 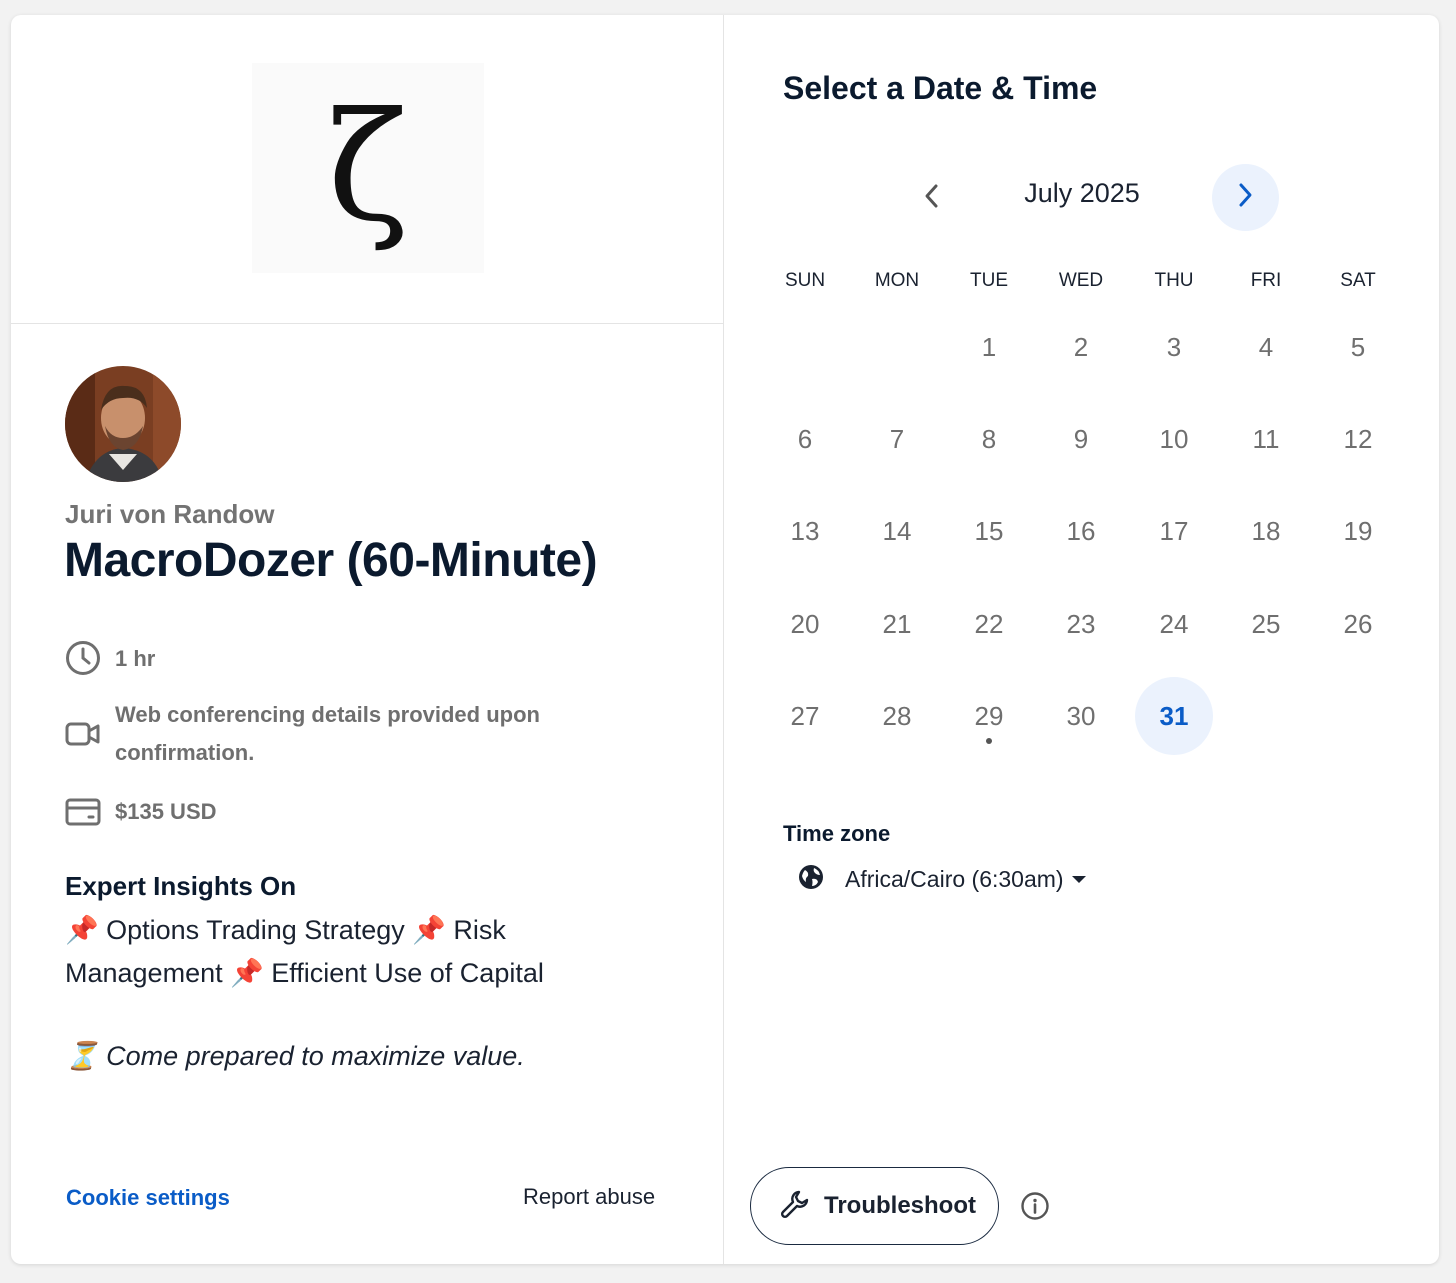 What do you see at coordinates (795, 1206) in the screenshot?
I see `wrench-icon` at bounding box center [795, 1206].